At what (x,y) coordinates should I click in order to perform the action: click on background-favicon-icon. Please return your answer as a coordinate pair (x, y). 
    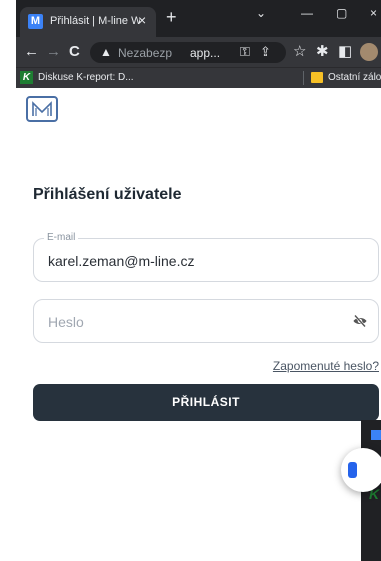
    Looking at the image, I should click on (376, 435).